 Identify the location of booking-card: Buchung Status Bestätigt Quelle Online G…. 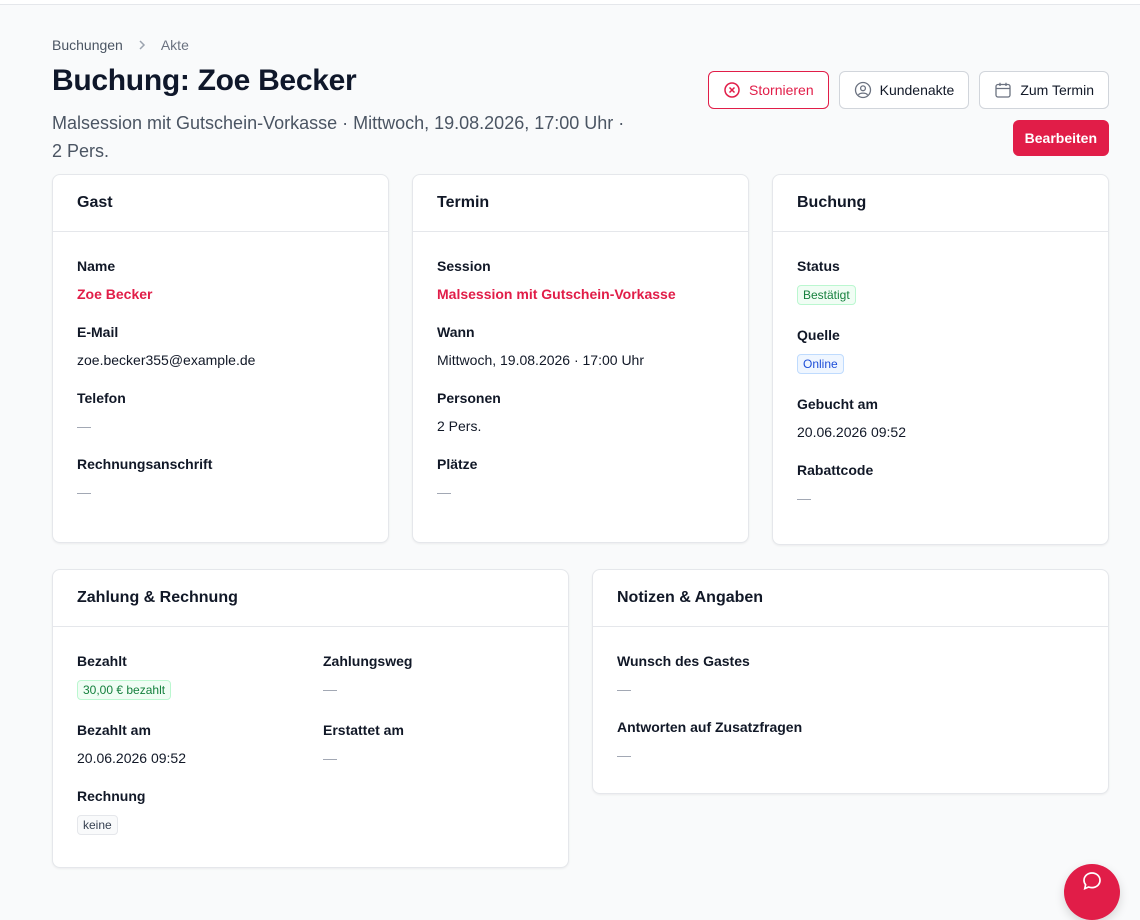
(940, 359).